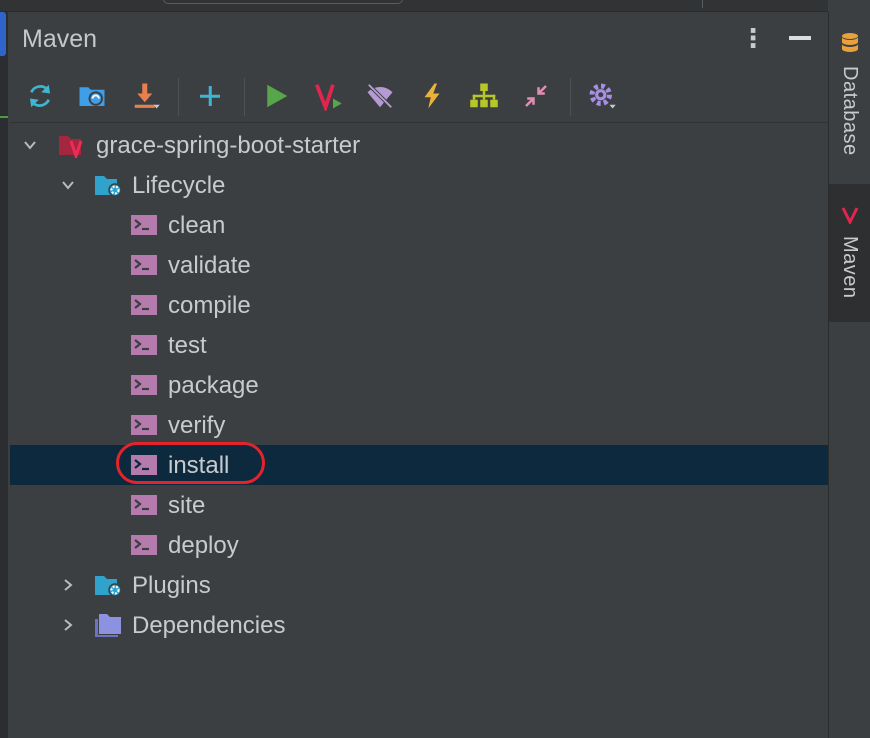  I want to click on tree-node-goal: test, so click(419, 345).